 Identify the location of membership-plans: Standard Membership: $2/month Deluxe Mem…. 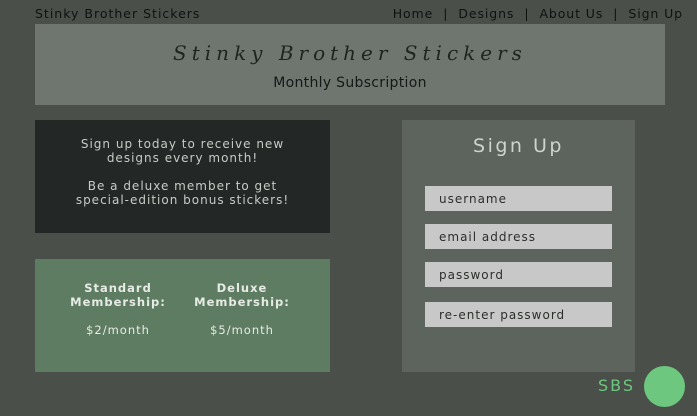
(182, 315).